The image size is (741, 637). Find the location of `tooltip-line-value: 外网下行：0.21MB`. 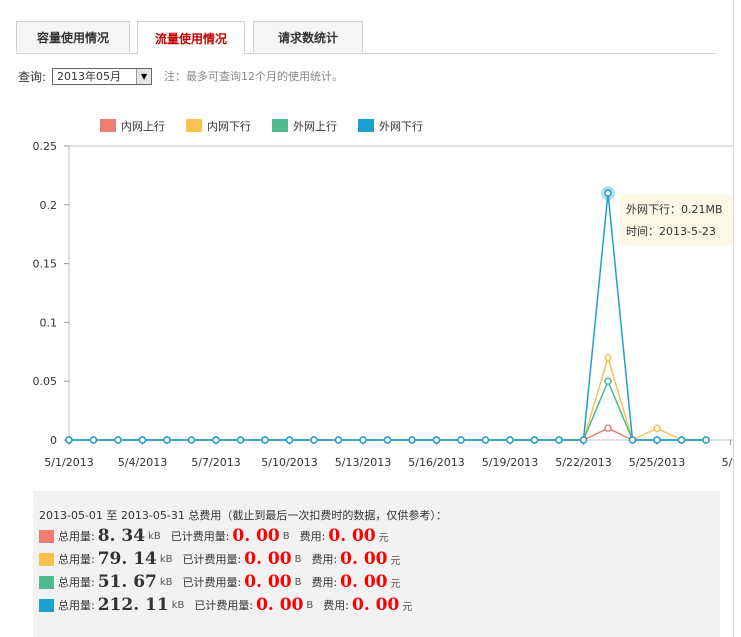

tooltip-line-value: 外网下行：0.21MB is located at coordinates (674, 209).